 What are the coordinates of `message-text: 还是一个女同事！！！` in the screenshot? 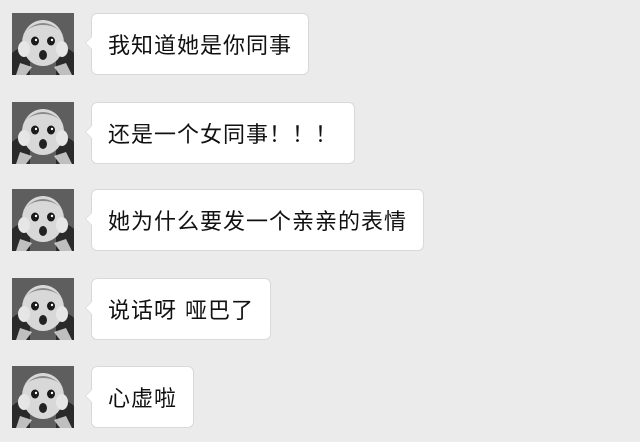 It's located at (223, 135).